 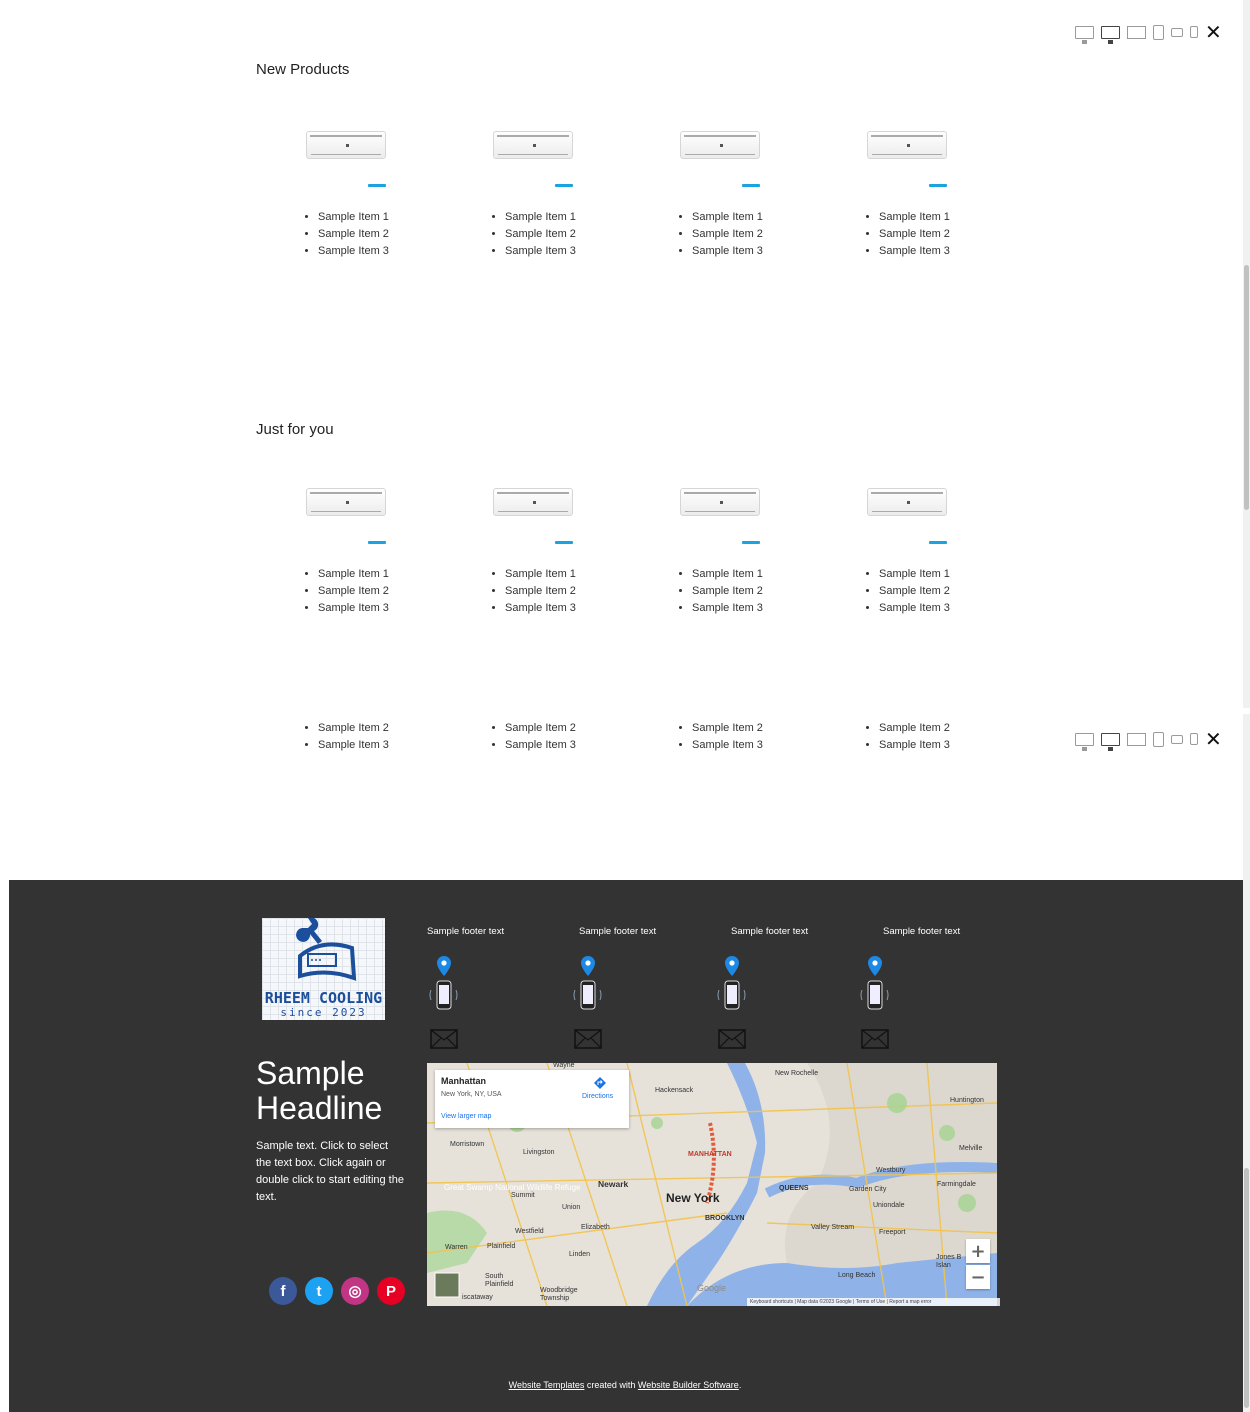 I want to click on map-label: Newark, so click(x=613, y=1184).